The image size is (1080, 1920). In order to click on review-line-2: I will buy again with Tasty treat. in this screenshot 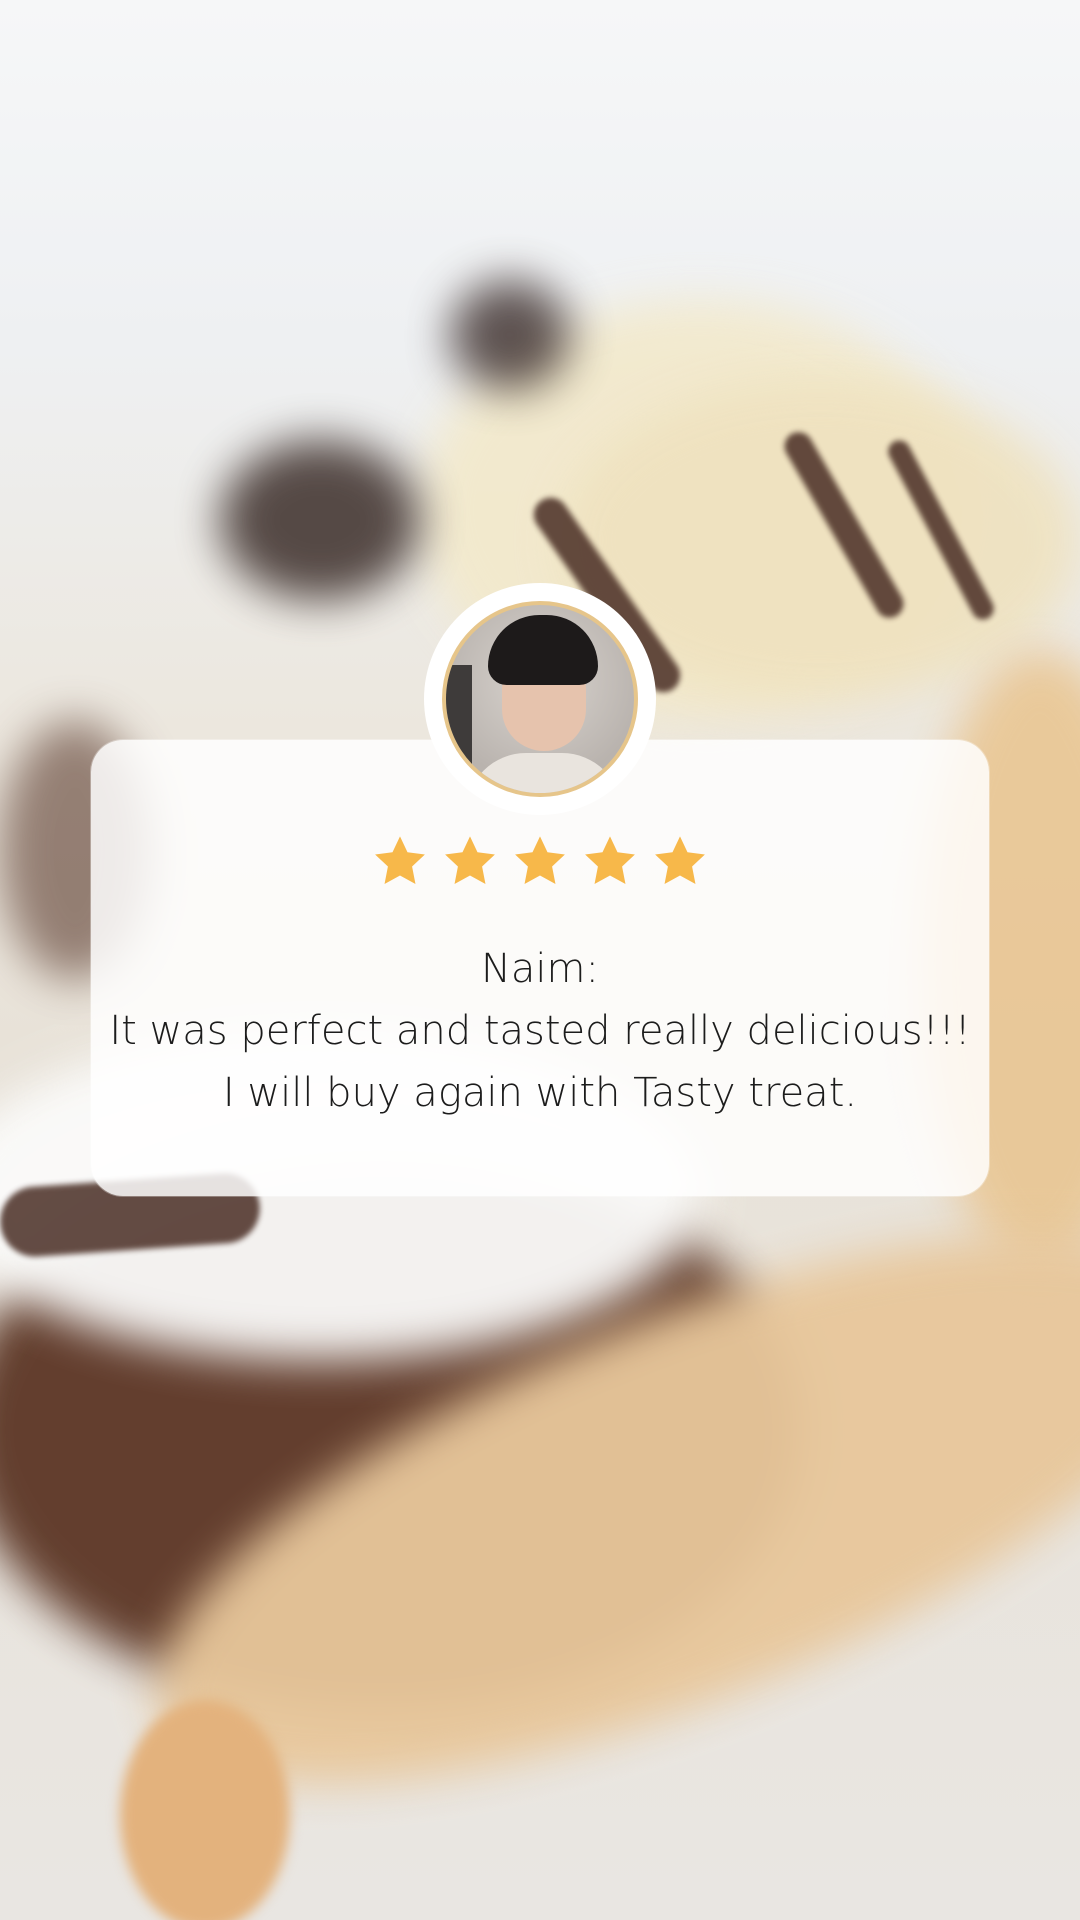, I will do `click(540, 1093)`.